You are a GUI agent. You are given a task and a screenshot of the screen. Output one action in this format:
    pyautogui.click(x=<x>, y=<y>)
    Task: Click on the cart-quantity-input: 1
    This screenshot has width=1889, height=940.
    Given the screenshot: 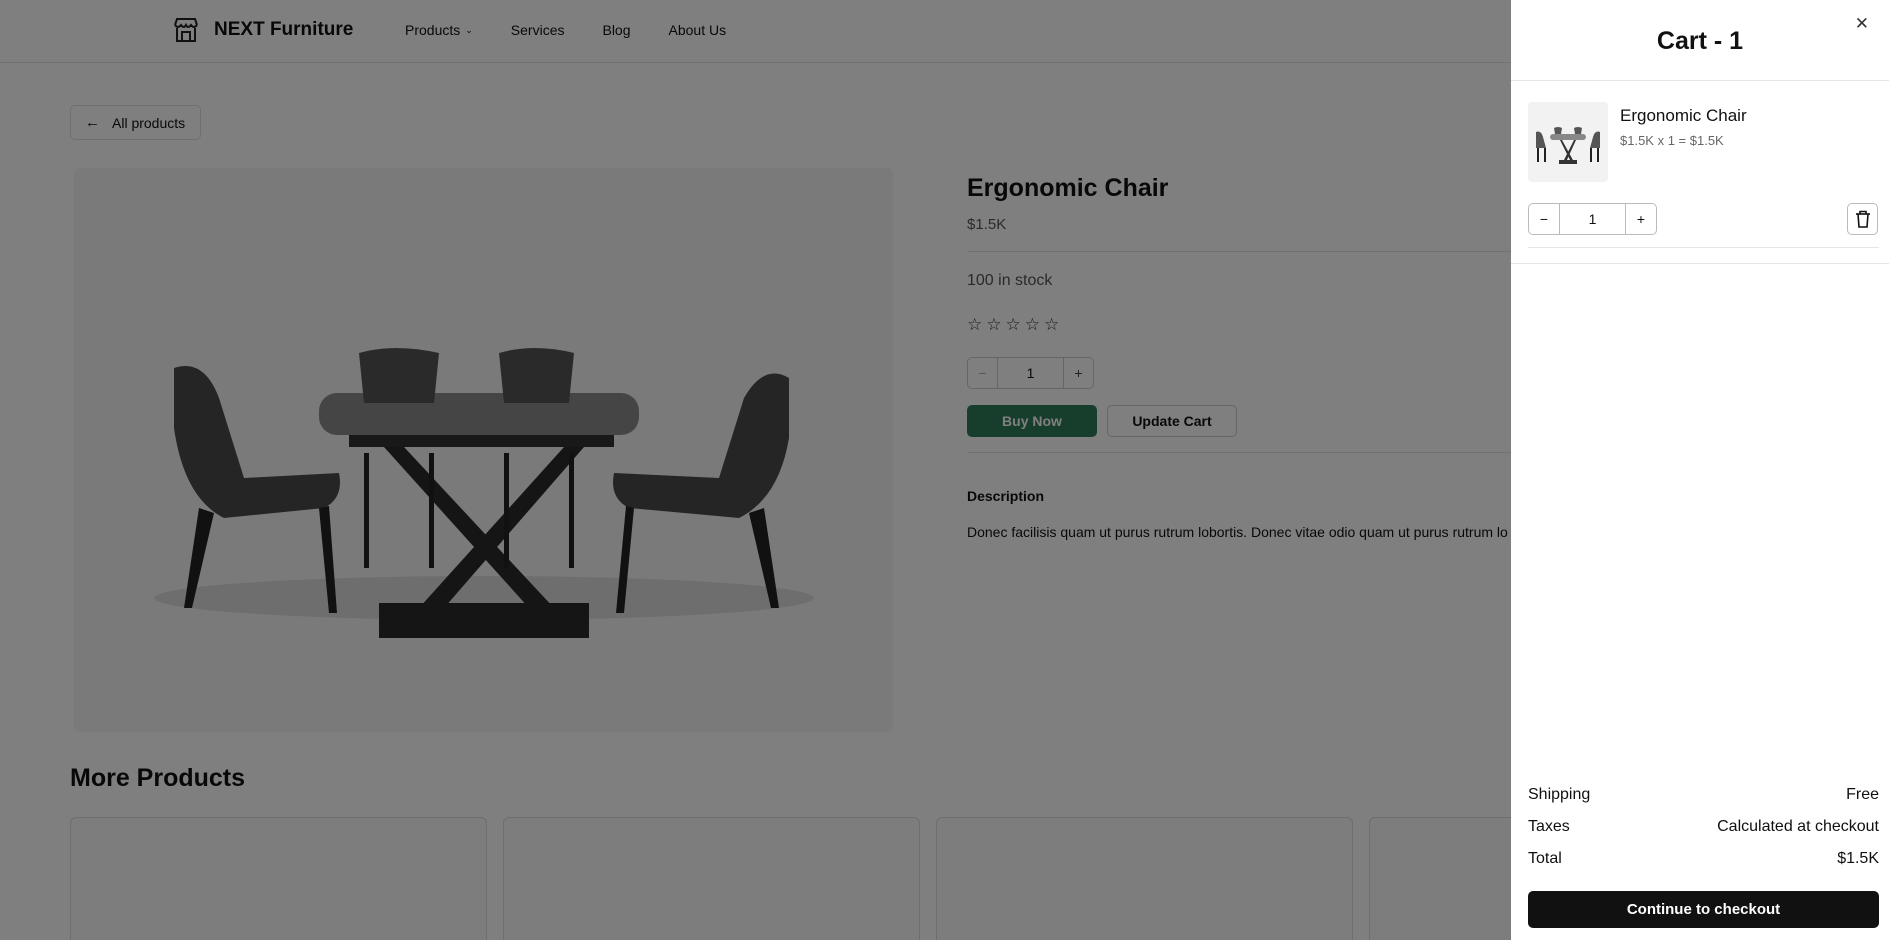 What is the action you would take?
    pyautogui.click(x=1592, y=219)
    